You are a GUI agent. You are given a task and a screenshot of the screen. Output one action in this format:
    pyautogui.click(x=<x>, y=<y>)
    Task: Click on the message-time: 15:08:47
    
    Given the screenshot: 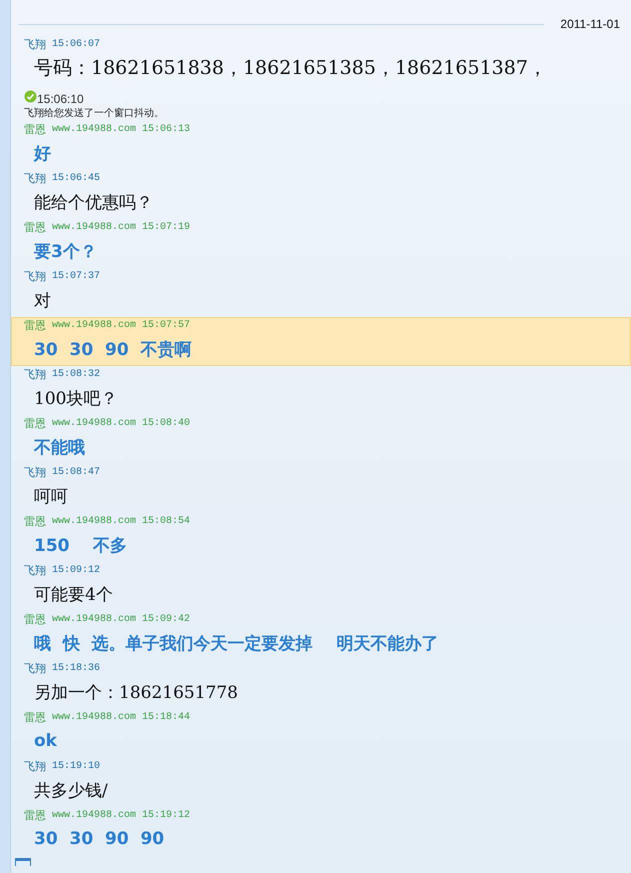 What is the action you would take?
    pyautogui.click(x=76, y=472)
    